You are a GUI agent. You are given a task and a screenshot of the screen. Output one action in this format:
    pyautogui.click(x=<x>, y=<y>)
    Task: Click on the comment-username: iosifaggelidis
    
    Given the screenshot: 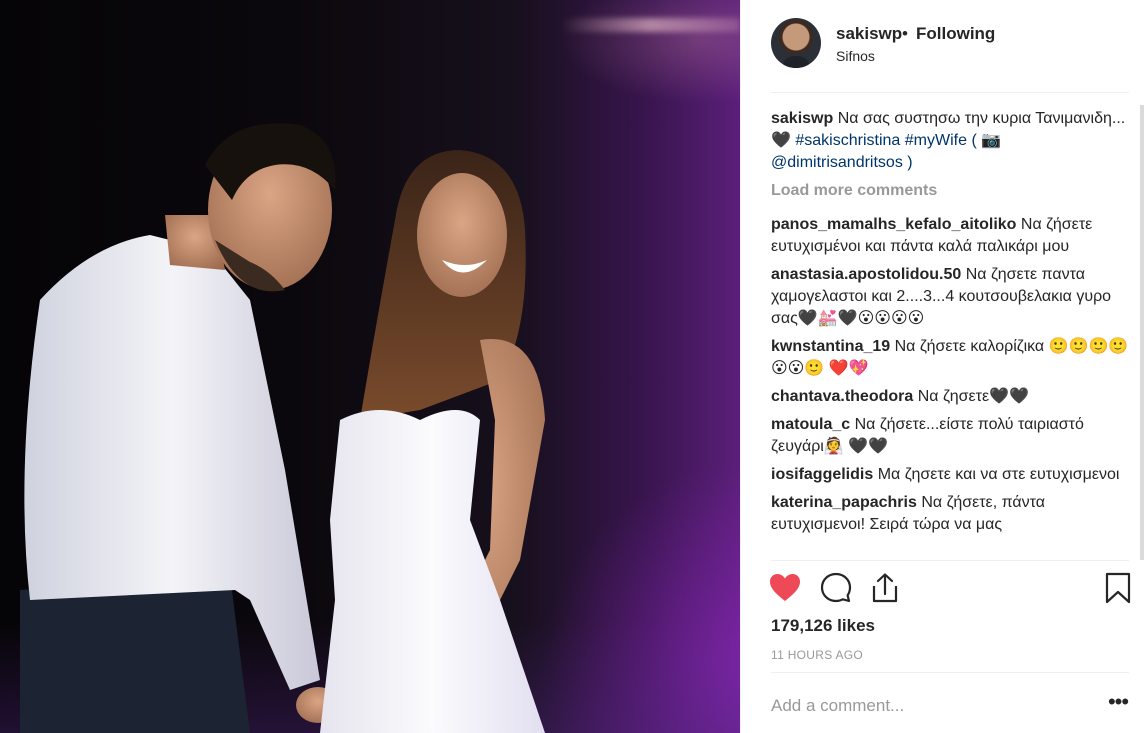 What is the action you would take?
    pyautogui.click(x=822, y=474)
    